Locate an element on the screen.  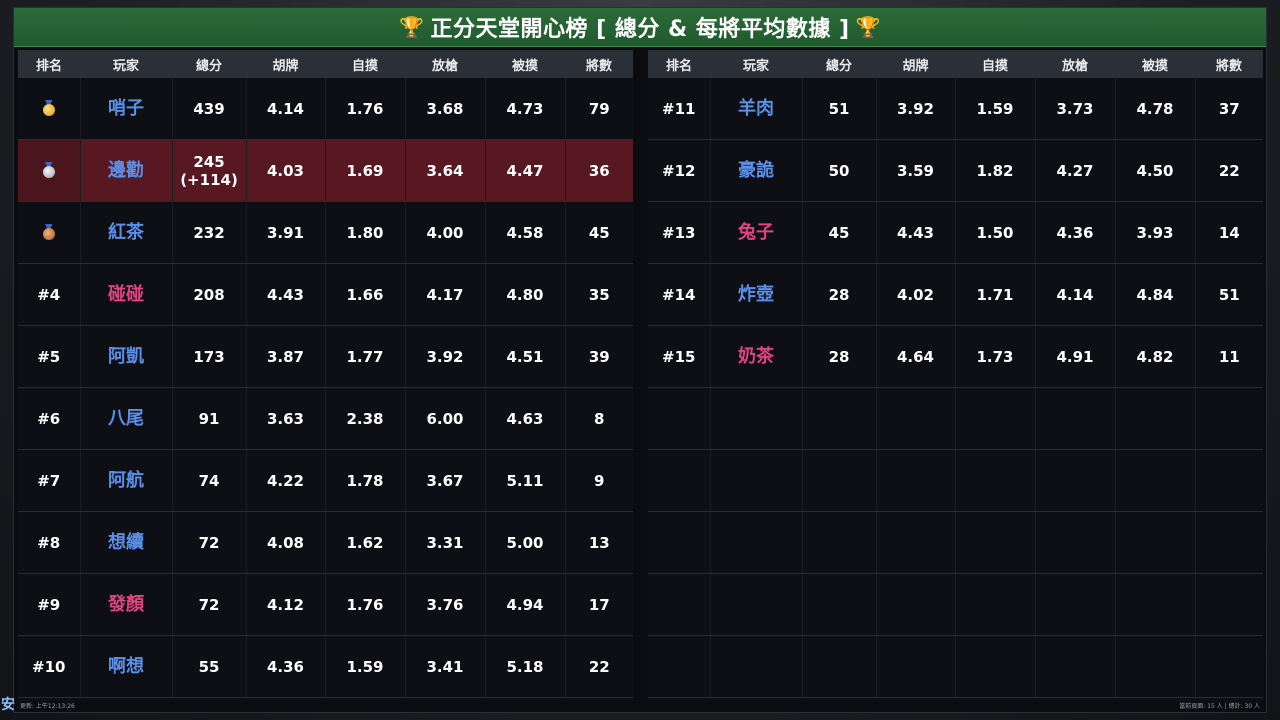
player-name-cell: 邊勸 is located at coordinates (126, 170).